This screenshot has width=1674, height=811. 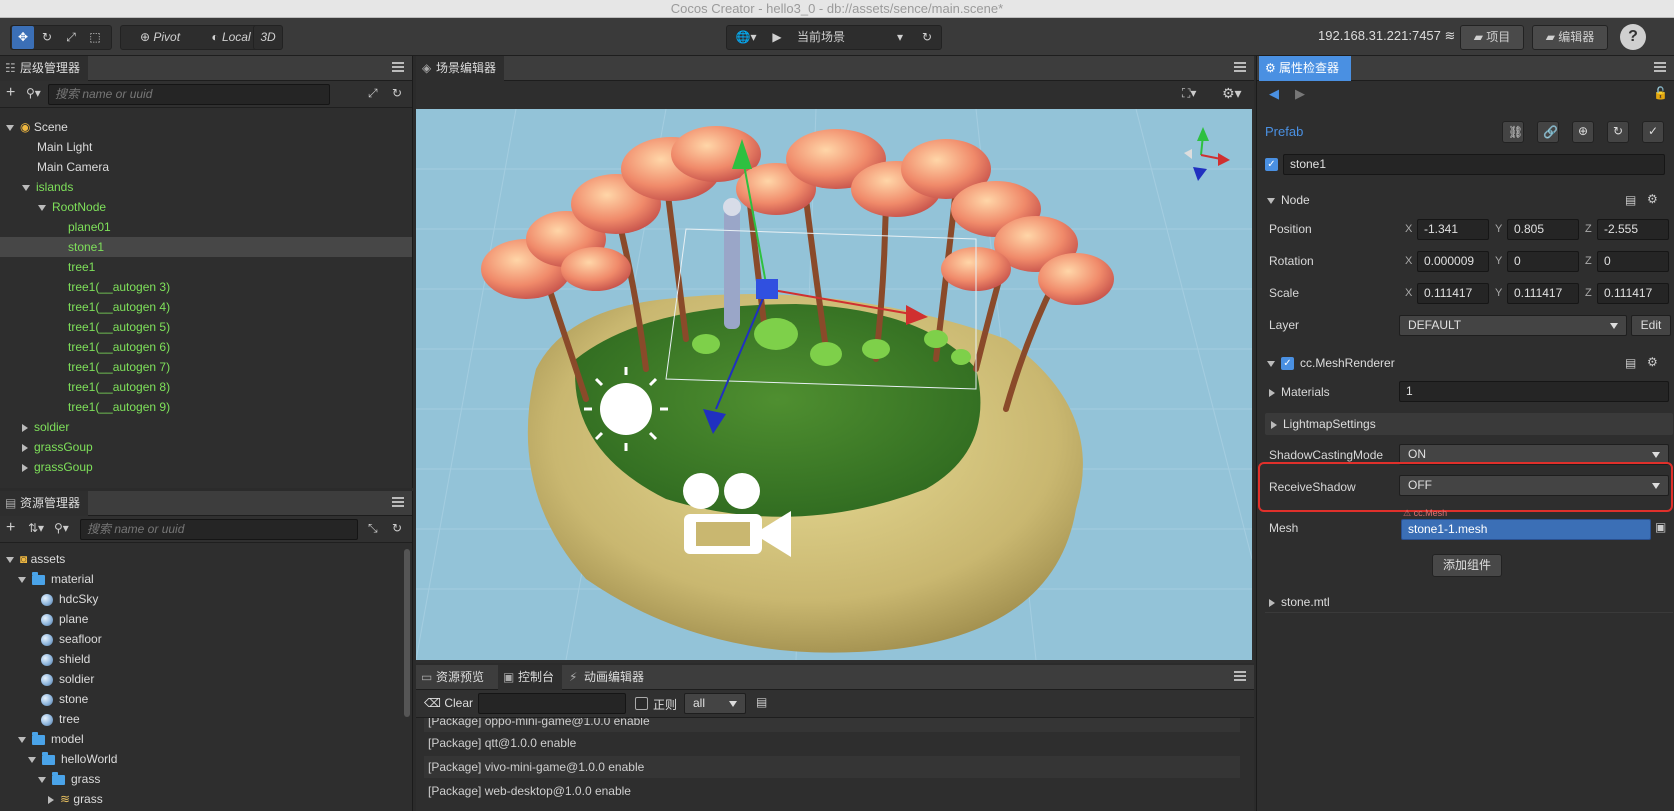 What do you see at coordinates (10, 93) in the screenshot?
I see `add-node-icon: +` at bounding box center [10, 93].